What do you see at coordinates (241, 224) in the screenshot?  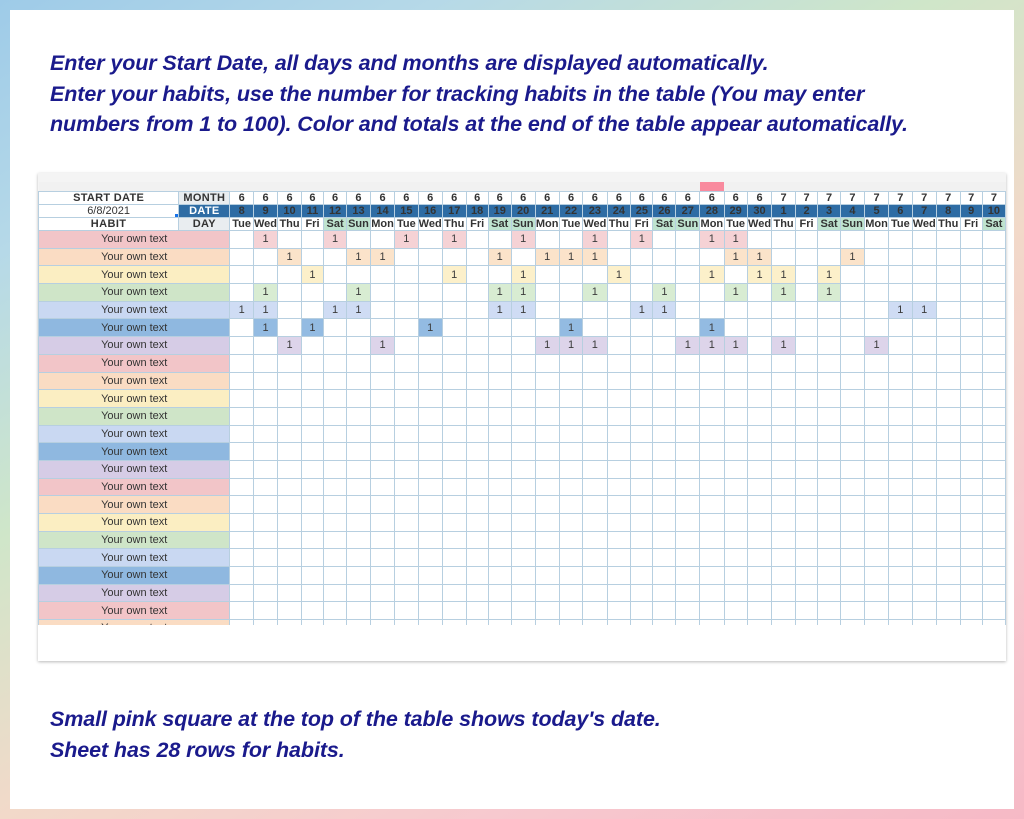 I see `day-cell: Tue` at bounding box center [241, 224].